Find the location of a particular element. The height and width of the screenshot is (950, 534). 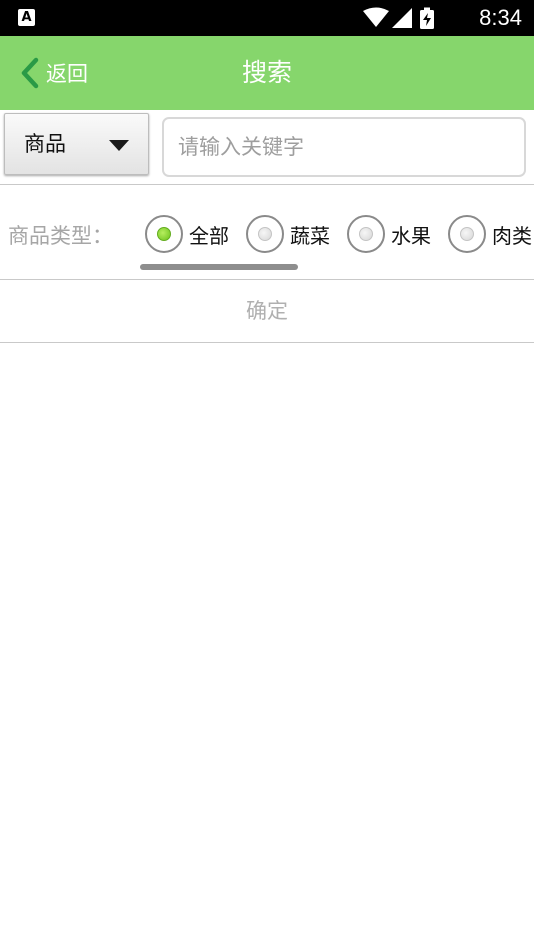

cellular-signal-icon is located at coordinates (402, 18).